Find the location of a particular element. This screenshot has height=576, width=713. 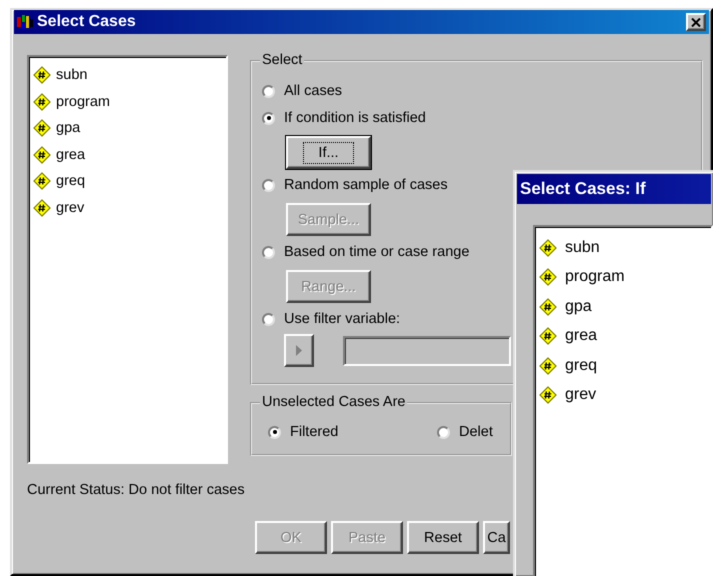

radio-label: All cases is located at coordinates (313, 91).